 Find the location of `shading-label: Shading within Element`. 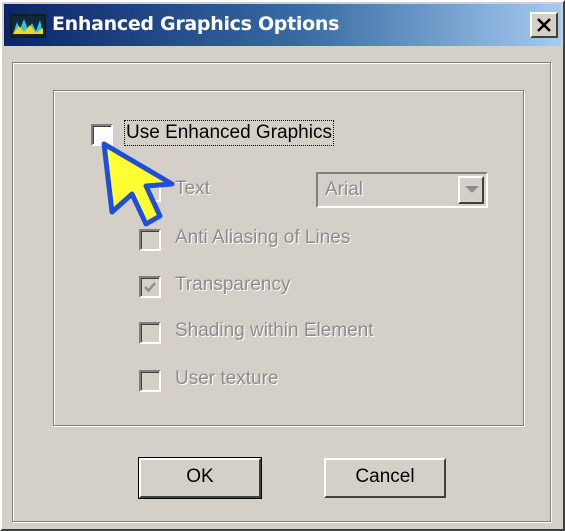

shading-label: Shading within Element is located at coordinates (274, 330).